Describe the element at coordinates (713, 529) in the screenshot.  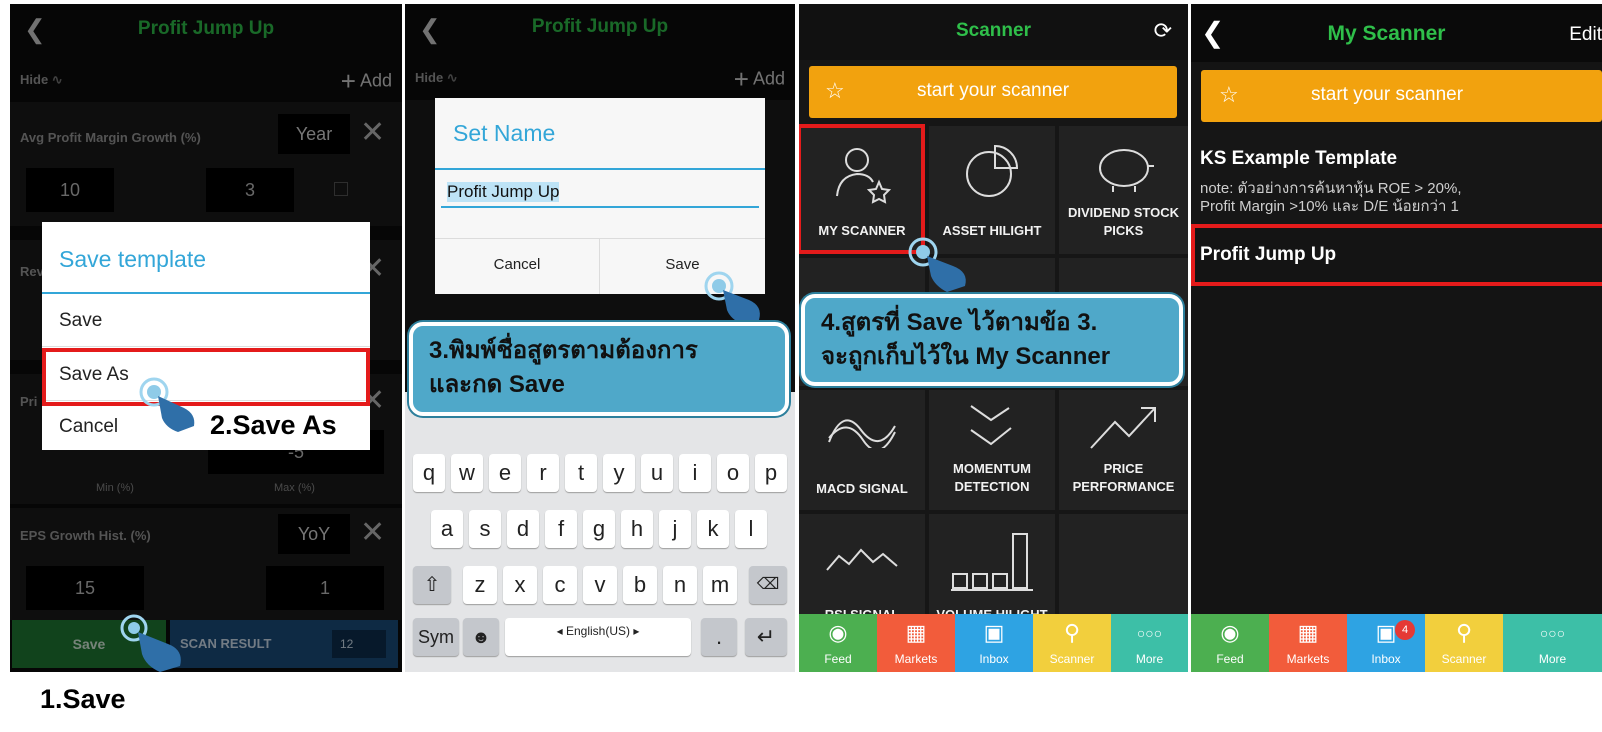
I see `key-k: k` at that location.